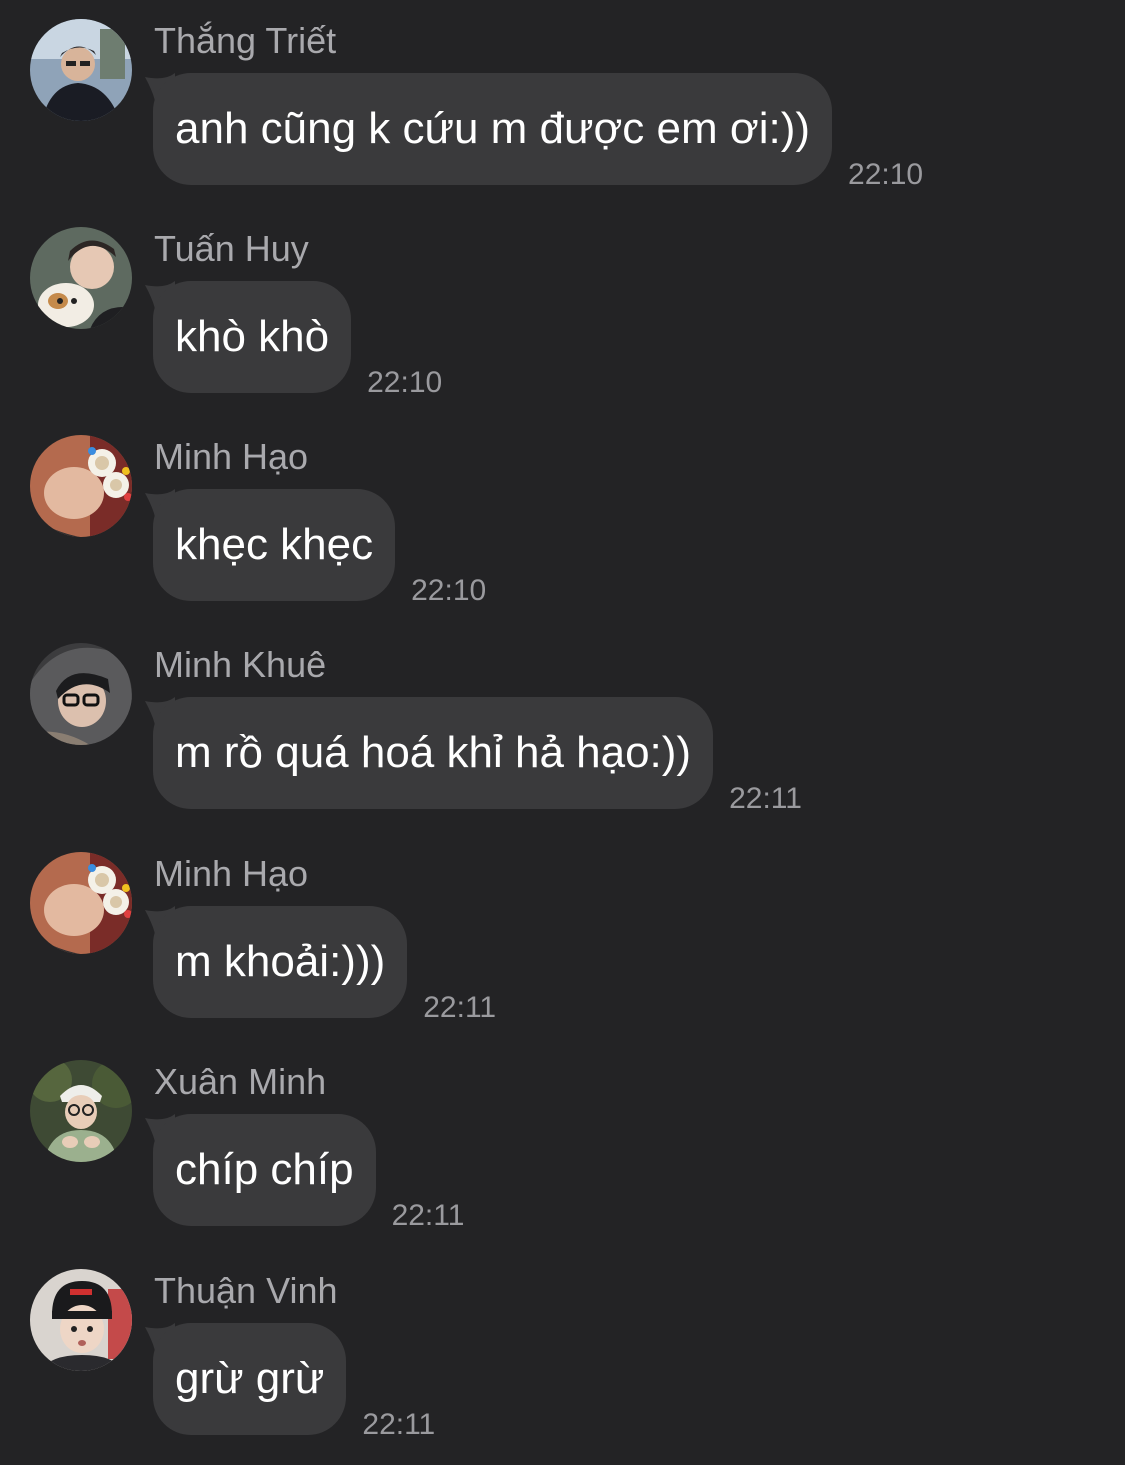  I want to click on message-bubble: khò khò, so click(252, 337).